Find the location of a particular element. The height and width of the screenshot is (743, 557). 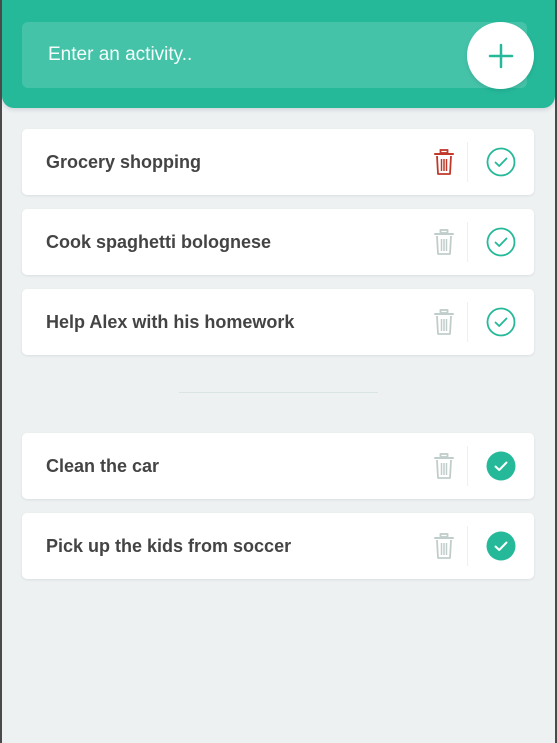

todo-item-label: Cook spaghetti bolognese is located at coordinates (159, 242).